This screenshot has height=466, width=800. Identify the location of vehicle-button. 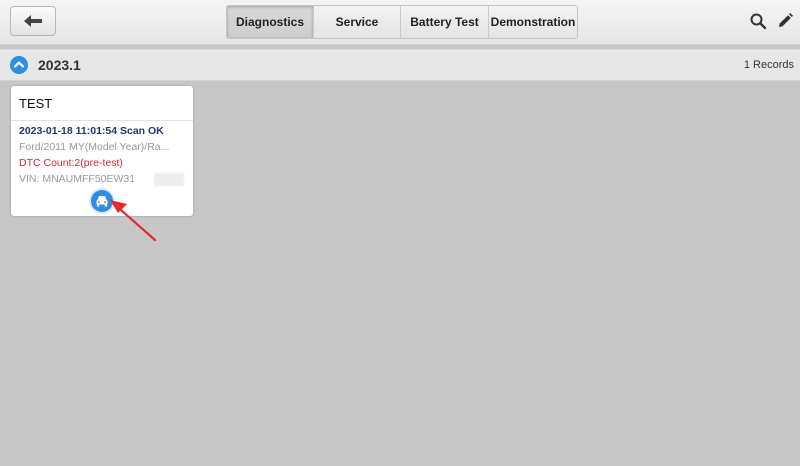
(102, 201).